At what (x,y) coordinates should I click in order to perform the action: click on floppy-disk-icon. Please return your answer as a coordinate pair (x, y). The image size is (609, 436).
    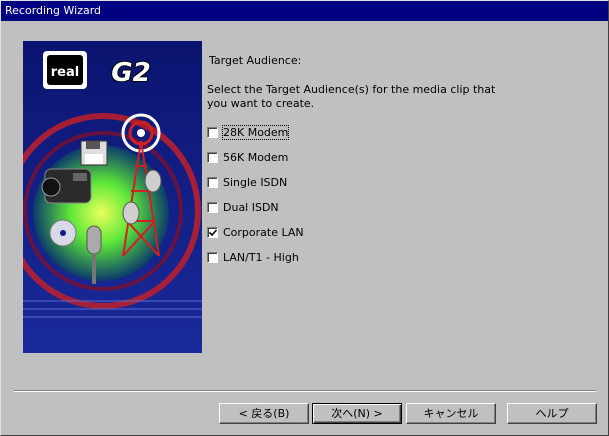
    Looking at the image, I should click on (94, 153).